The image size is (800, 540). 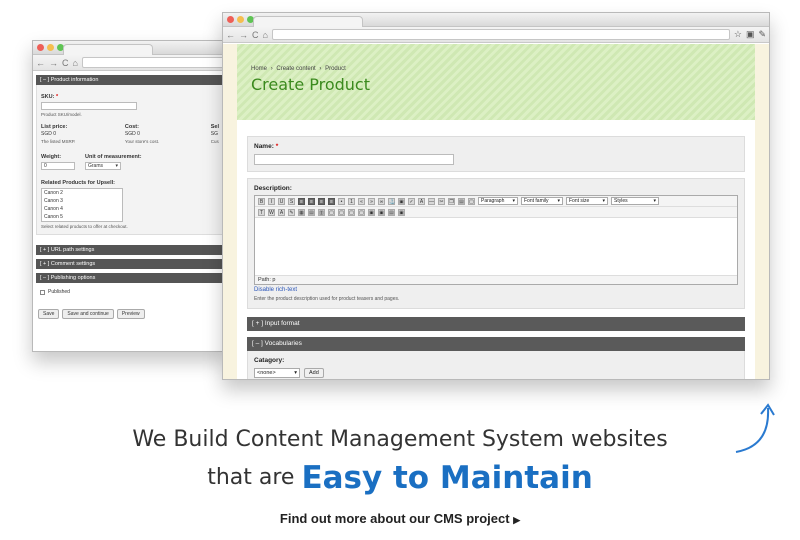 What do you see at coordinates (351, 201) in the screenshot?
I see `numbered-list-icon: 1` at bounding box center [351, 201].